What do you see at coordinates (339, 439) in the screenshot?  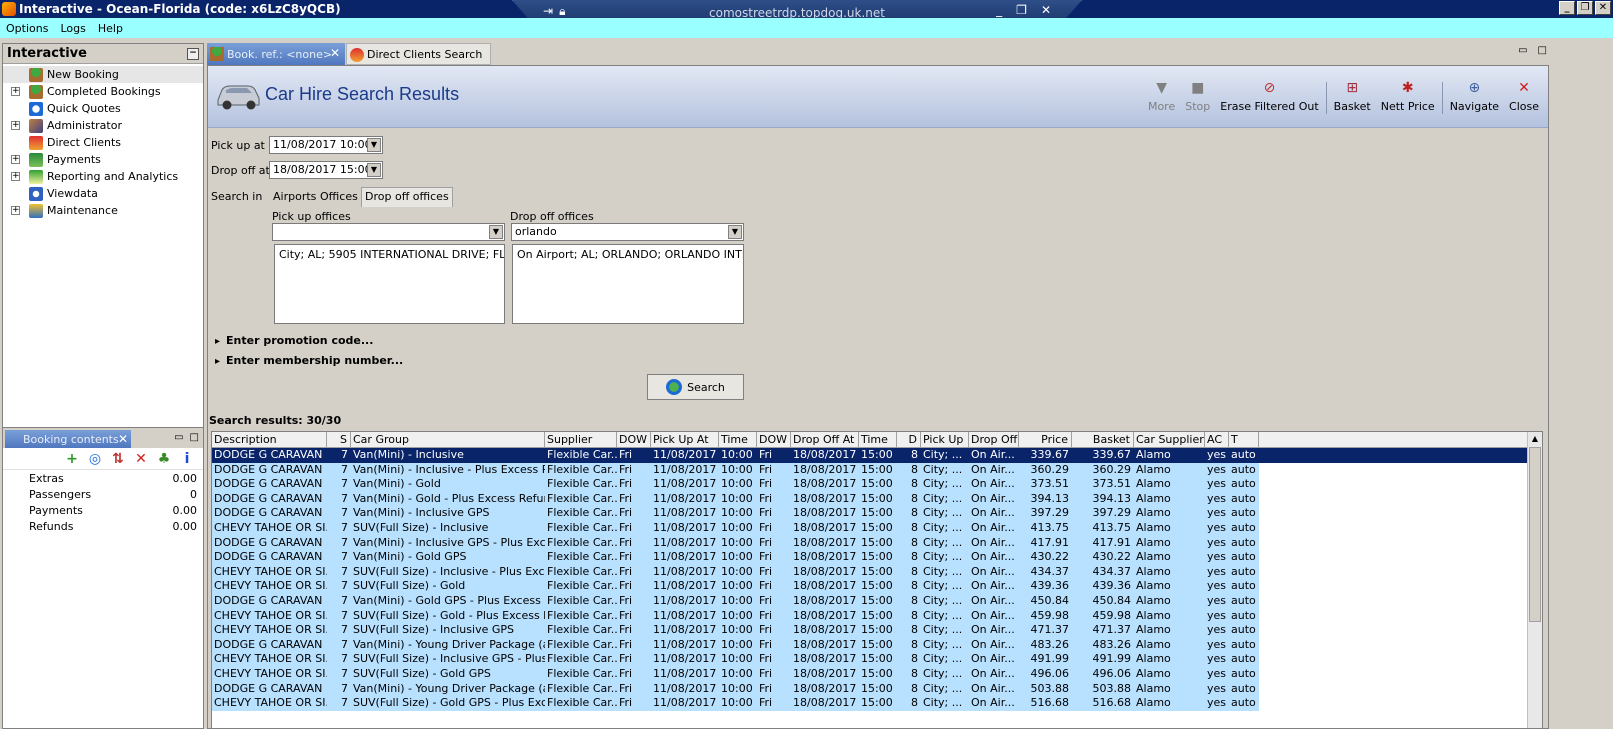 I see `column-header: S` at bounding box center [339, 439].